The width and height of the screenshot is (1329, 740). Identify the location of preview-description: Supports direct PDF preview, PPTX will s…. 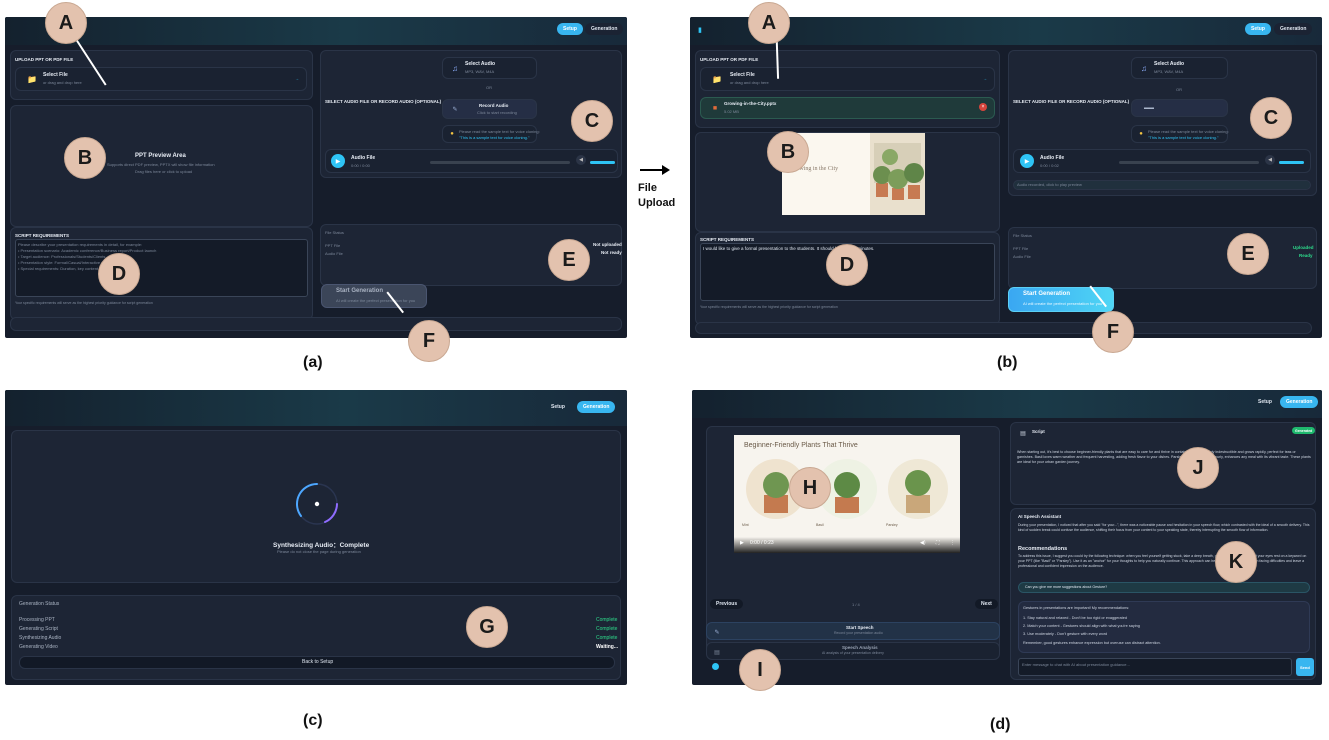
(161, 164).